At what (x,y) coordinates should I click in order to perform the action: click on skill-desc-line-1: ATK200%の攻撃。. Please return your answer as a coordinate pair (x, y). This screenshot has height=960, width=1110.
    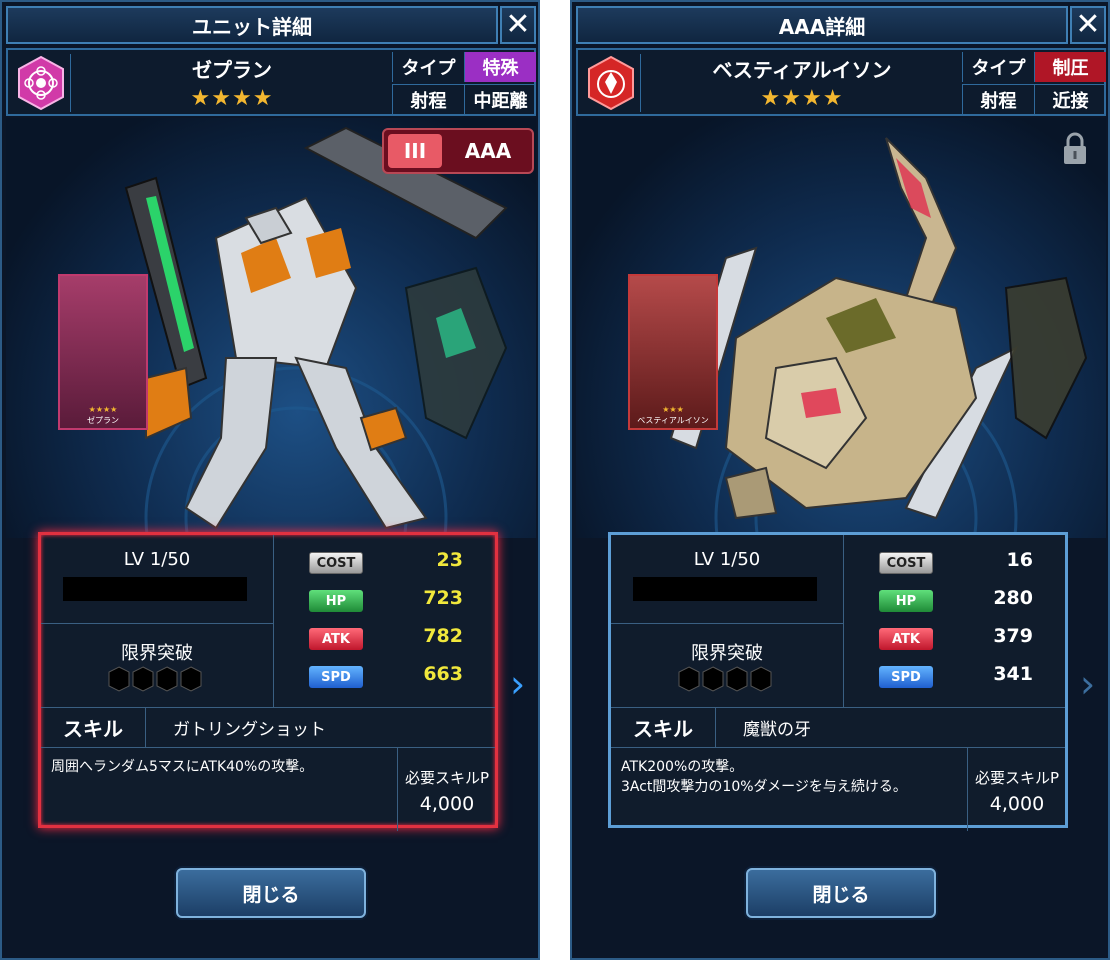
    Looking at the image, I should click on (682, 767).